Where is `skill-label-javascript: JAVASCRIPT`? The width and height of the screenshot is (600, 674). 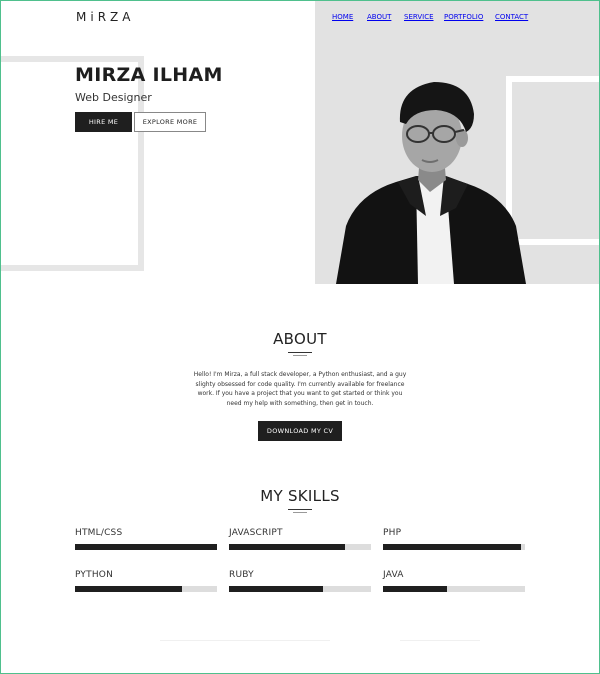
skill-label-javascript: JAVASCRIPT is located at coordinates (256, 533).